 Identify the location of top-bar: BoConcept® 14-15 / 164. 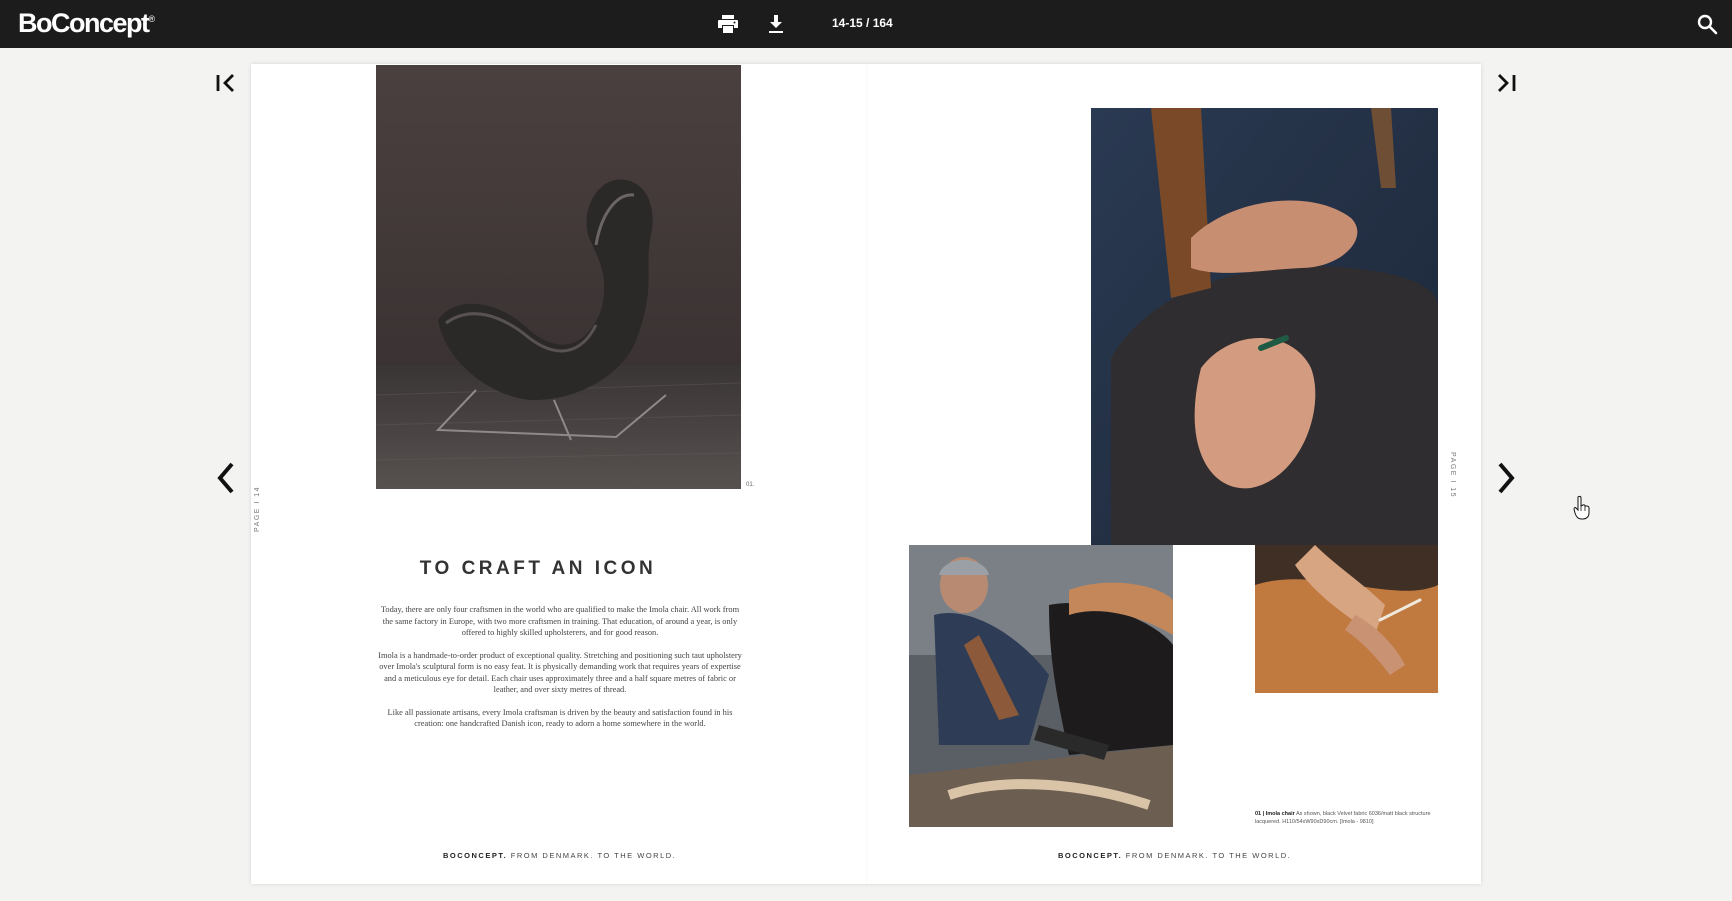
(866, 24).